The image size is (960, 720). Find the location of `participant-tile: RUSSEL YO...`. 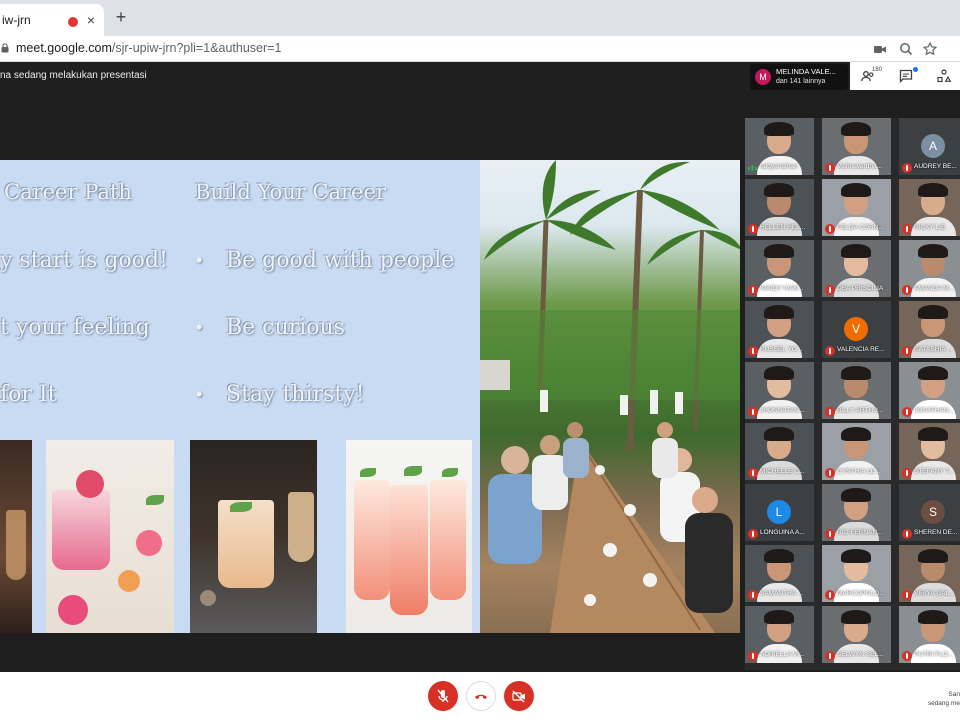

participant-tile: RUSSEL YO... is located at coordinates (779, 329).